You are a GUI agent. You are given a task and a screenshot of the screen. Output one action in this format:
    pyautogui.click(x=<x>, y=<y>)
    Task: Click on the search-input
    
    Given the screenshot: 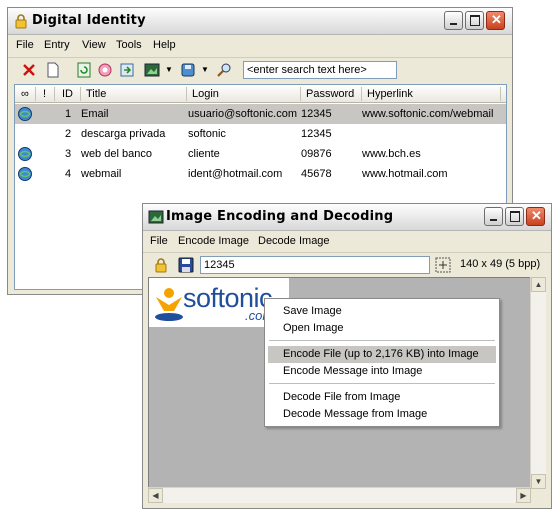 What is the action you would take?
    pyautogui.click(x=320, y=70)
    